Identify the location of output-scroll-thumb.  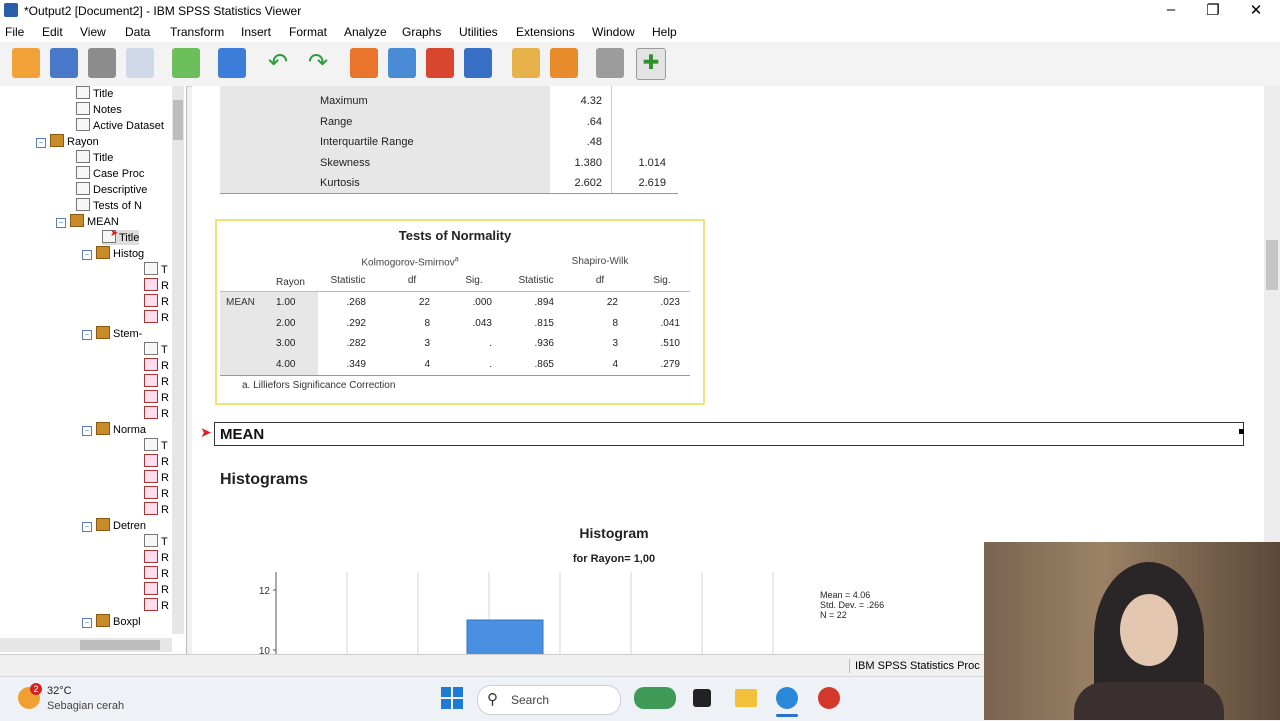
(1272, 265).